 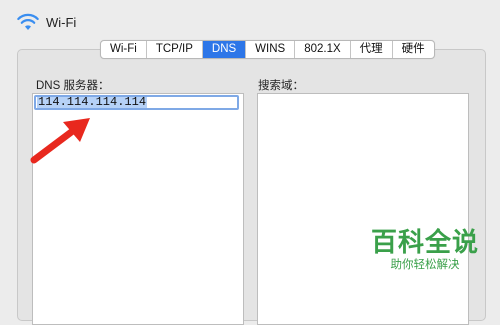 What do you see at coordinates (73, 86) in the screenshot?
I see `dns-servers-label: DNS 服务器：` at bounding box center [73, 86].